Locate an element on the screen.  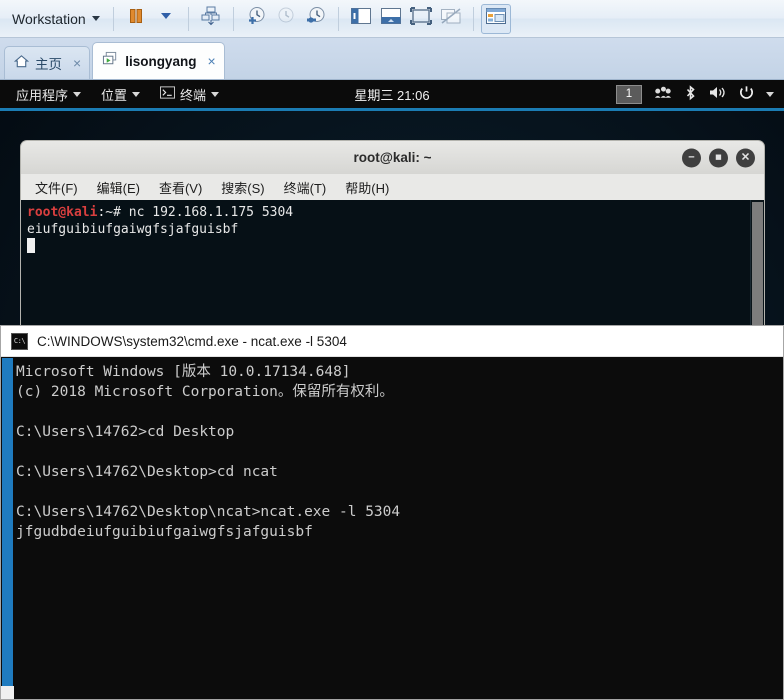
panel-terminal-label: 终端 is located at coordinates (193, 95).